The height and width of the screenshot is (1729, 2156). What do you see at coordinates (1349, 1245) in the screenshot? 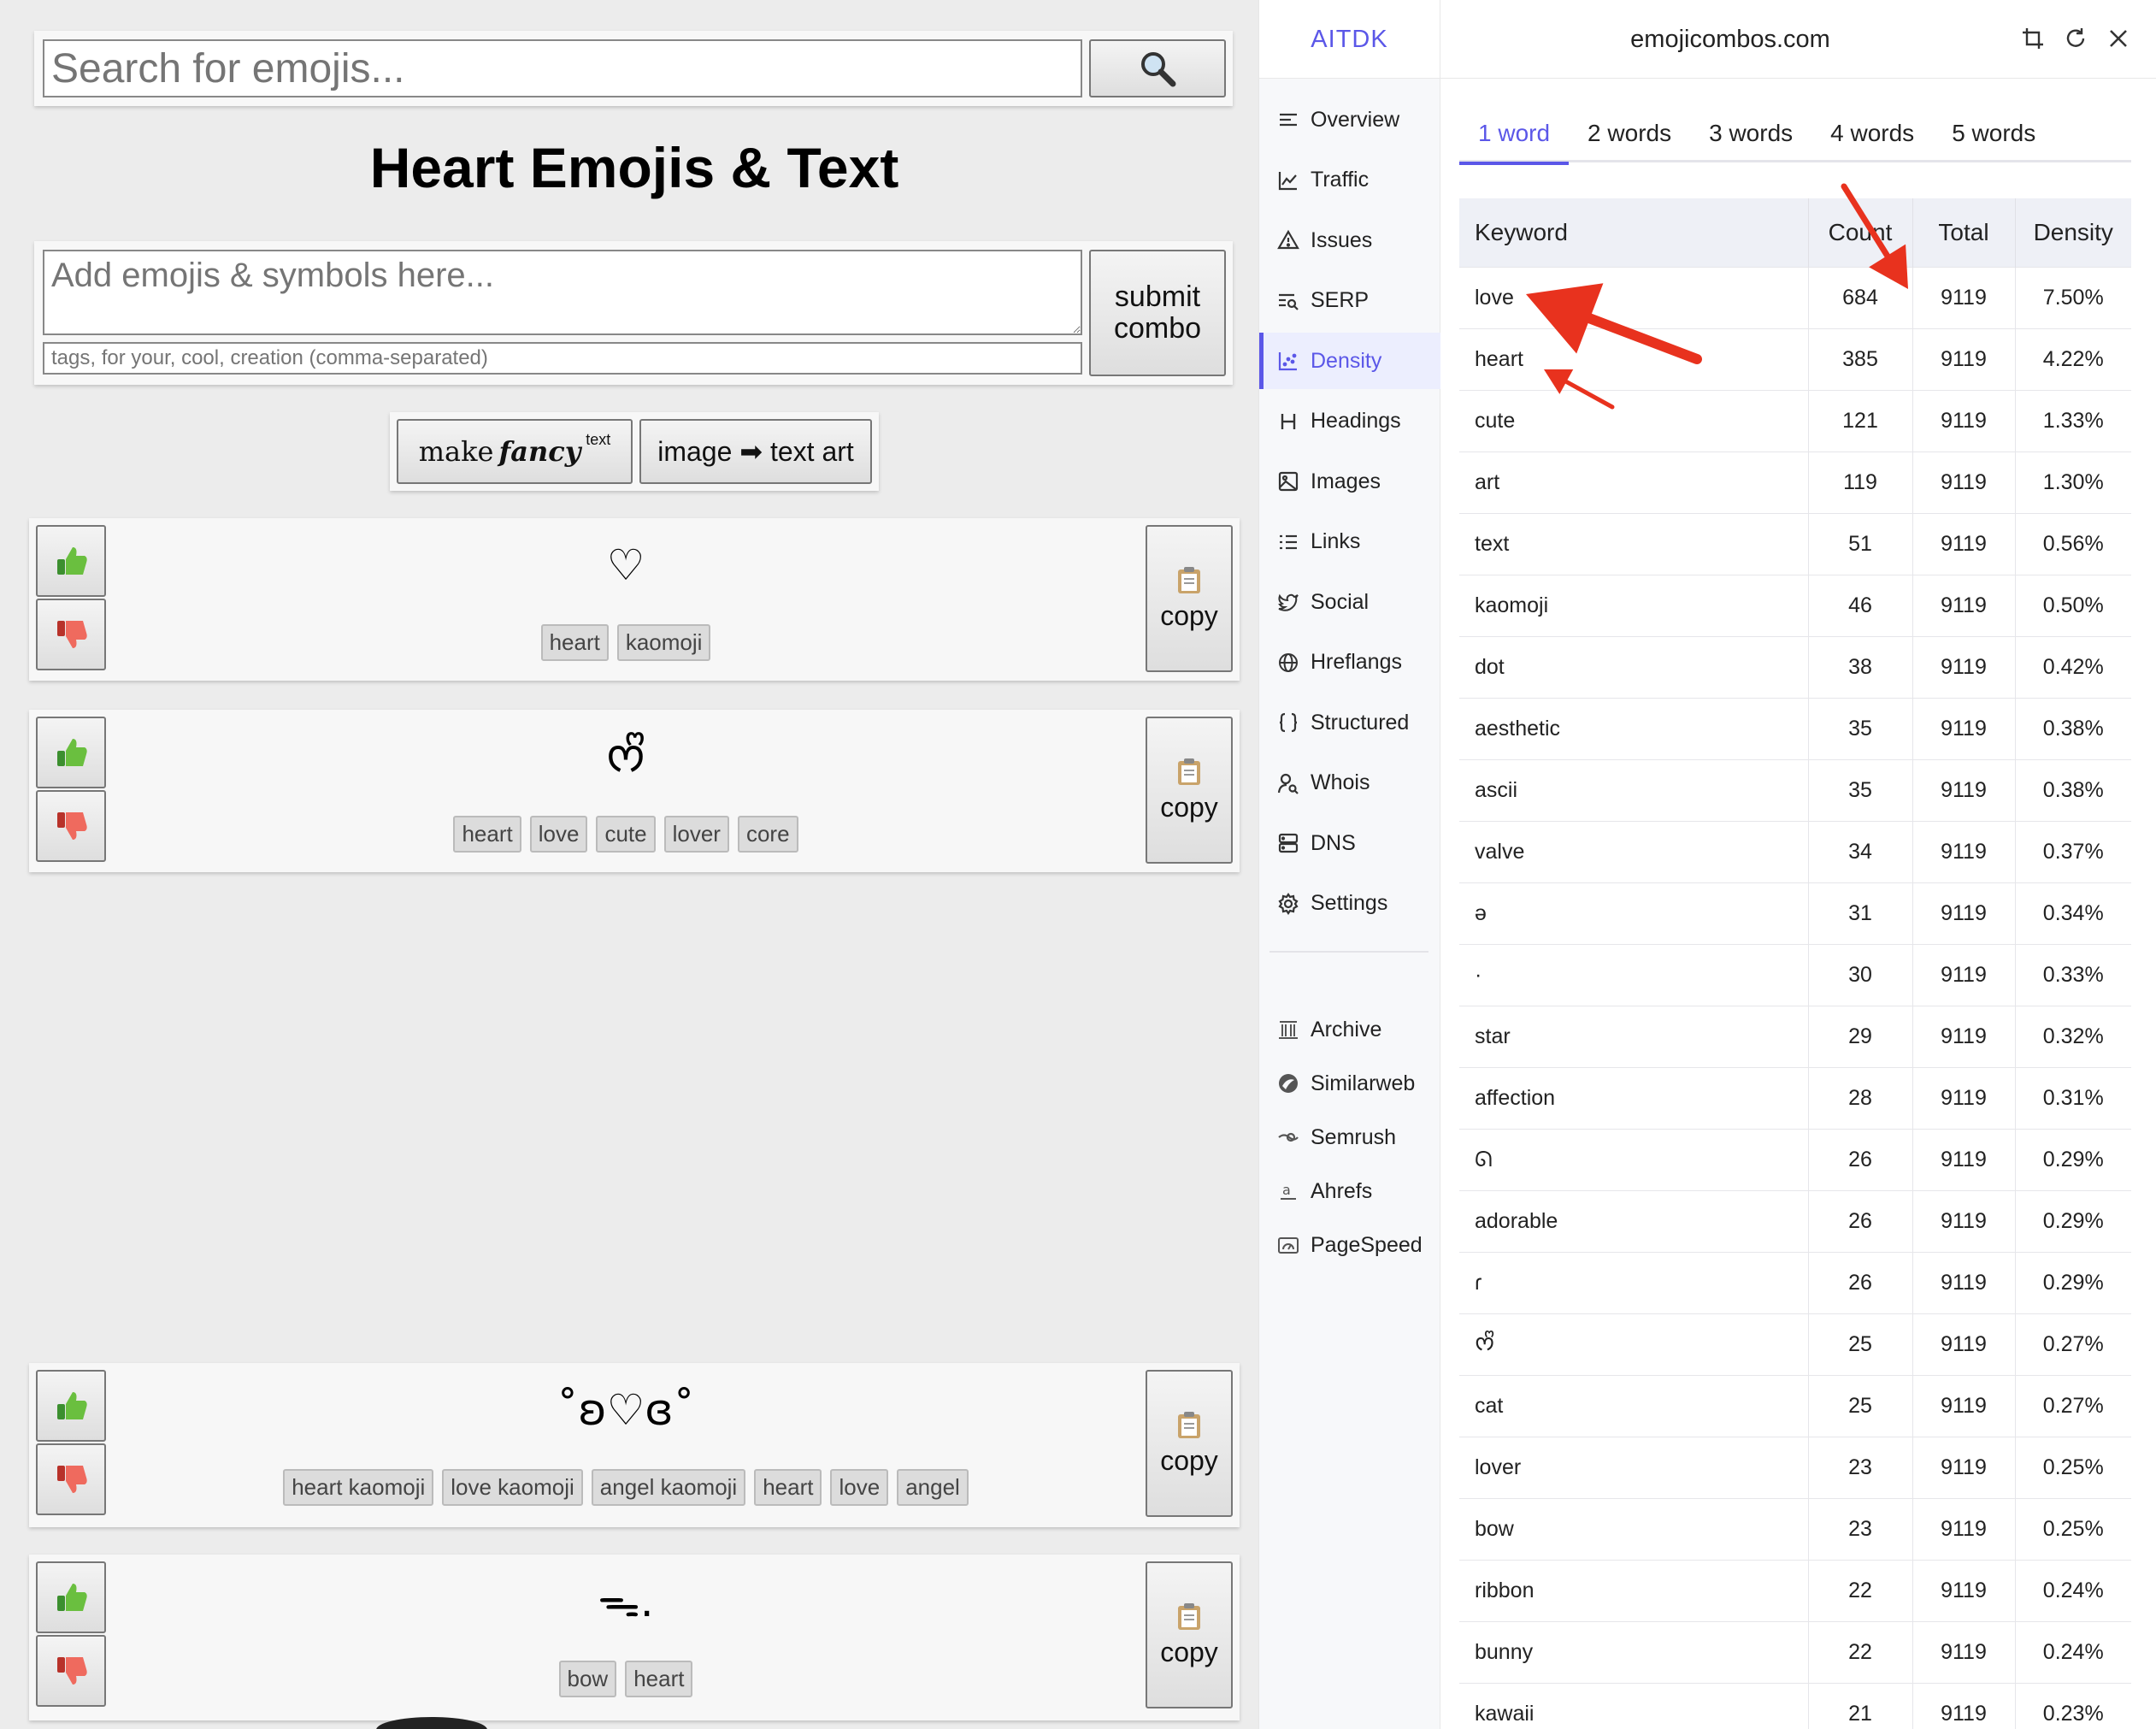
I see `sidebar-item-pagespeed: PageSpeed` at bounding box center [1349, 1245].